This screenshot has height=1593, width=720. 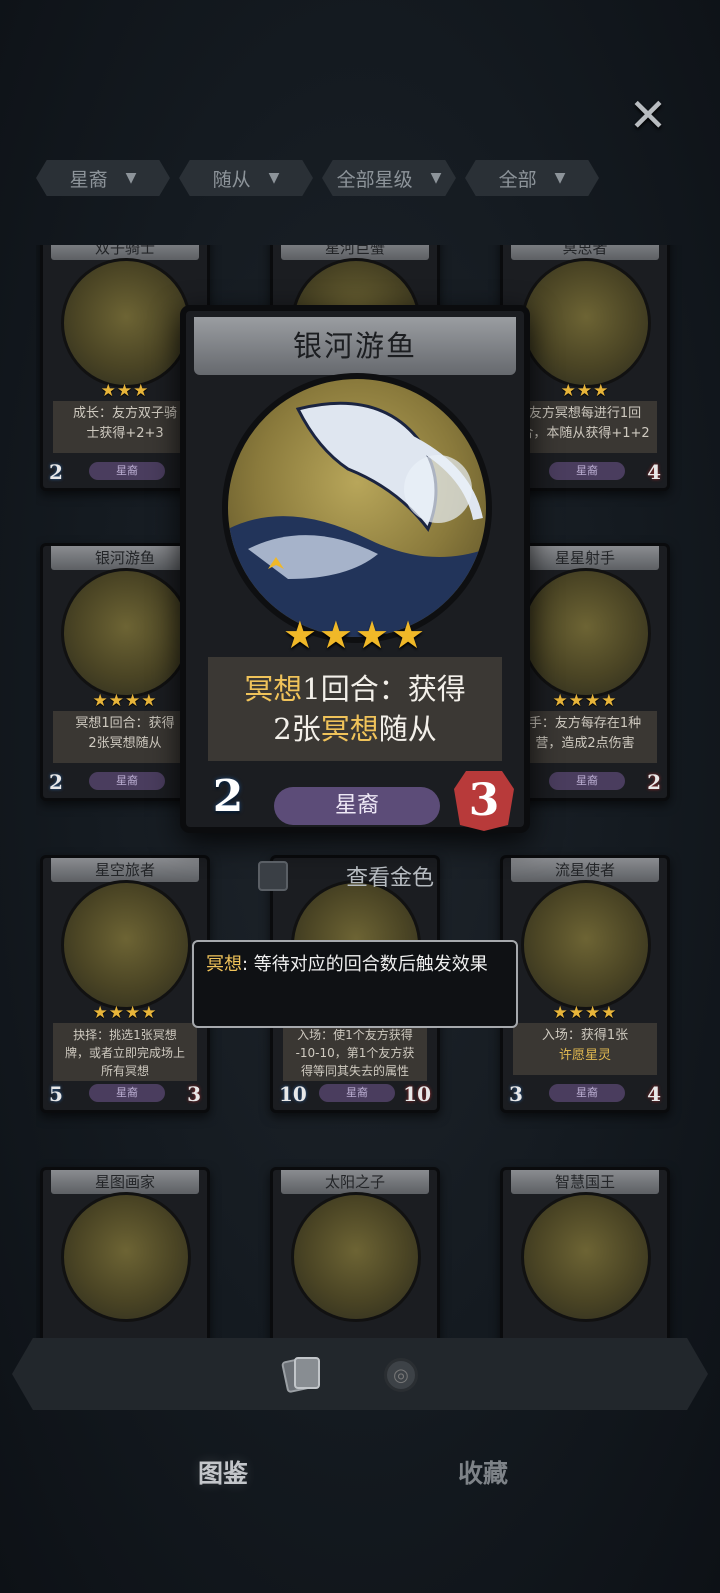 What do you see at coordinates (88, 179) in the screenshot?
I see `filter-label: 星裔` at bounding box center [88, 179].